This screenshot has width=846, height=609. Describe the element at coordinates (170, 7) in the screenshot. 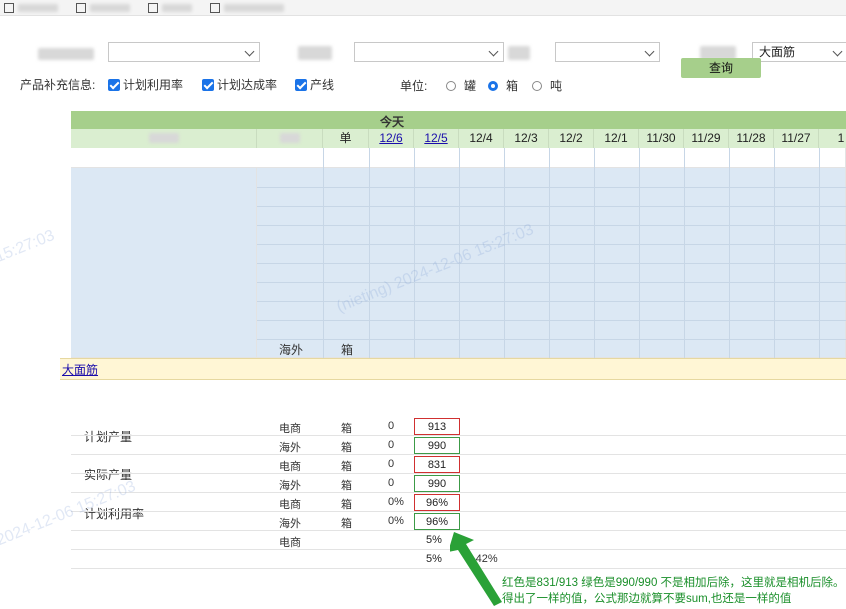

I see `toolbar-print` at that location.